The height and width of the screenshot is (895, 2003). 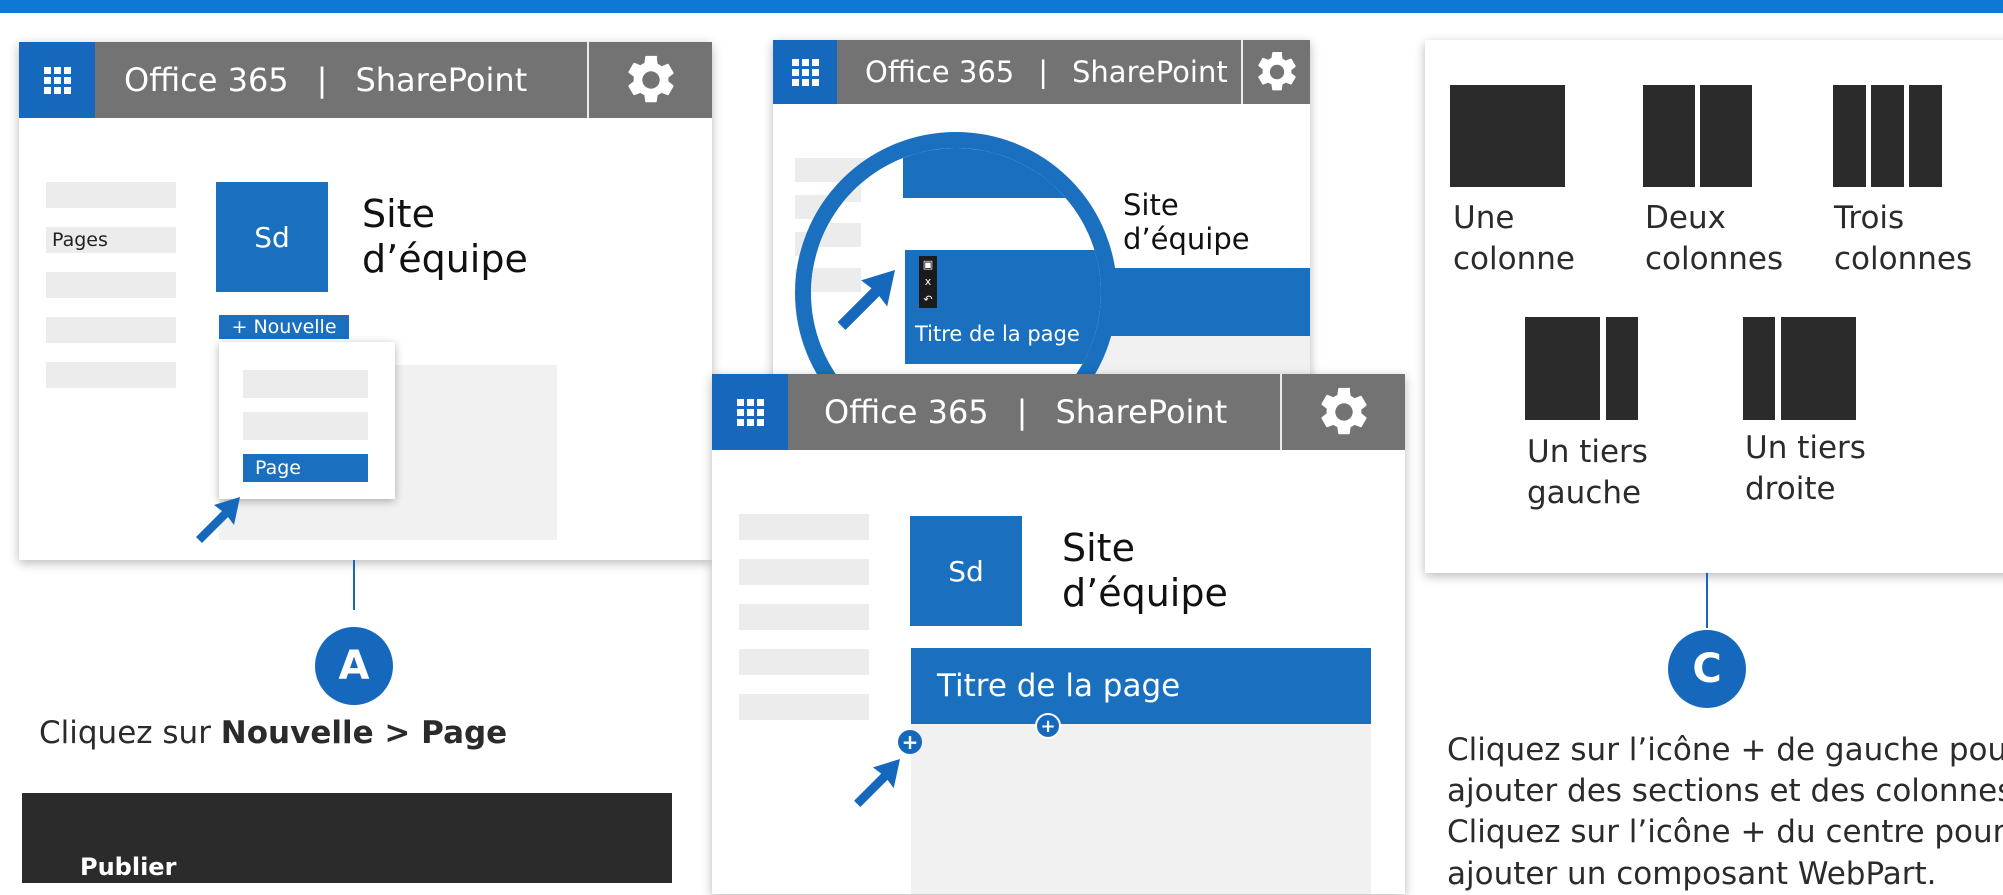 What do you see at coordinates (1869, 218) in the screenshot?
I see `label-line1: Trois` at bounding box center [1869, 218].